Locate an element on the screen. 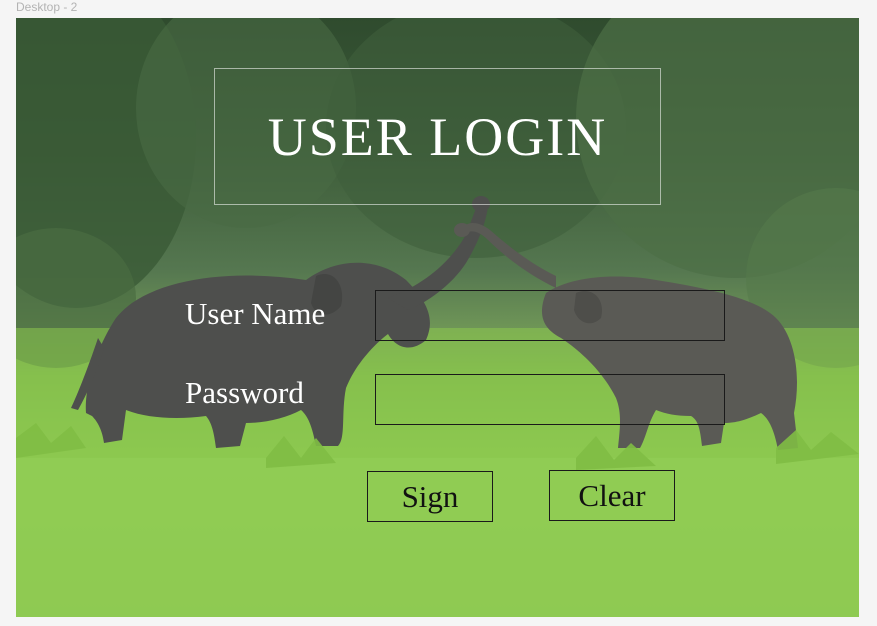 The width and height of the screenshot is (877, 626). title-box: USER LOGIN is located at coordinates (437, 136).